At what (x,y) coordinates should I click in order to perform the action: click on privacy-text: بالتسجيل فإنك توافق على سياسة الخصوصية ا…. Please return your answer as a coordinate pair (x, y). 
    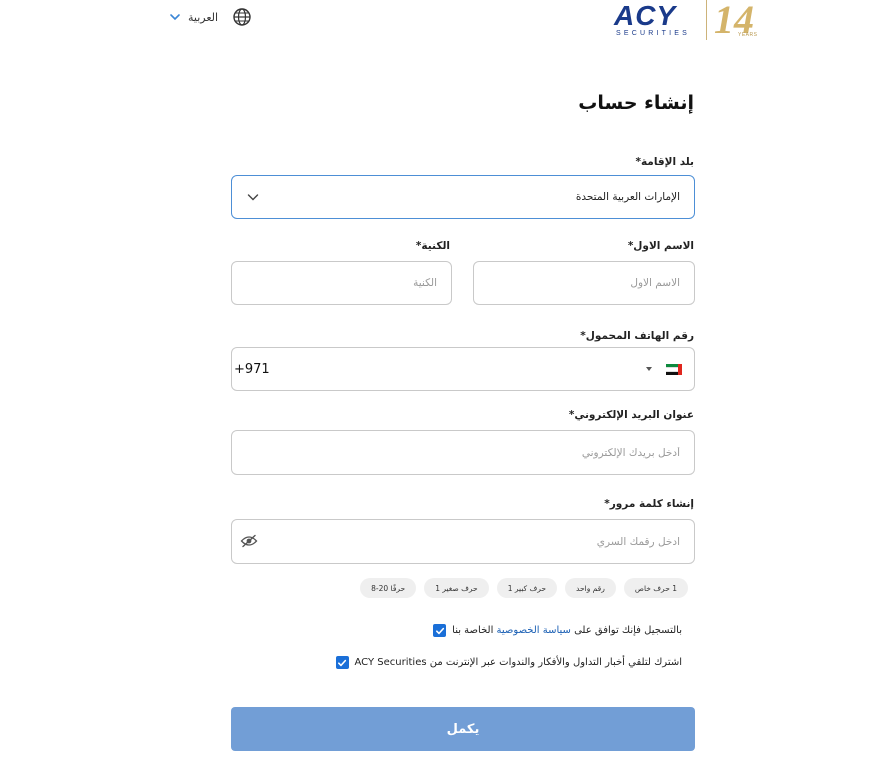
    Looking at the image, I should click on (567, 630).